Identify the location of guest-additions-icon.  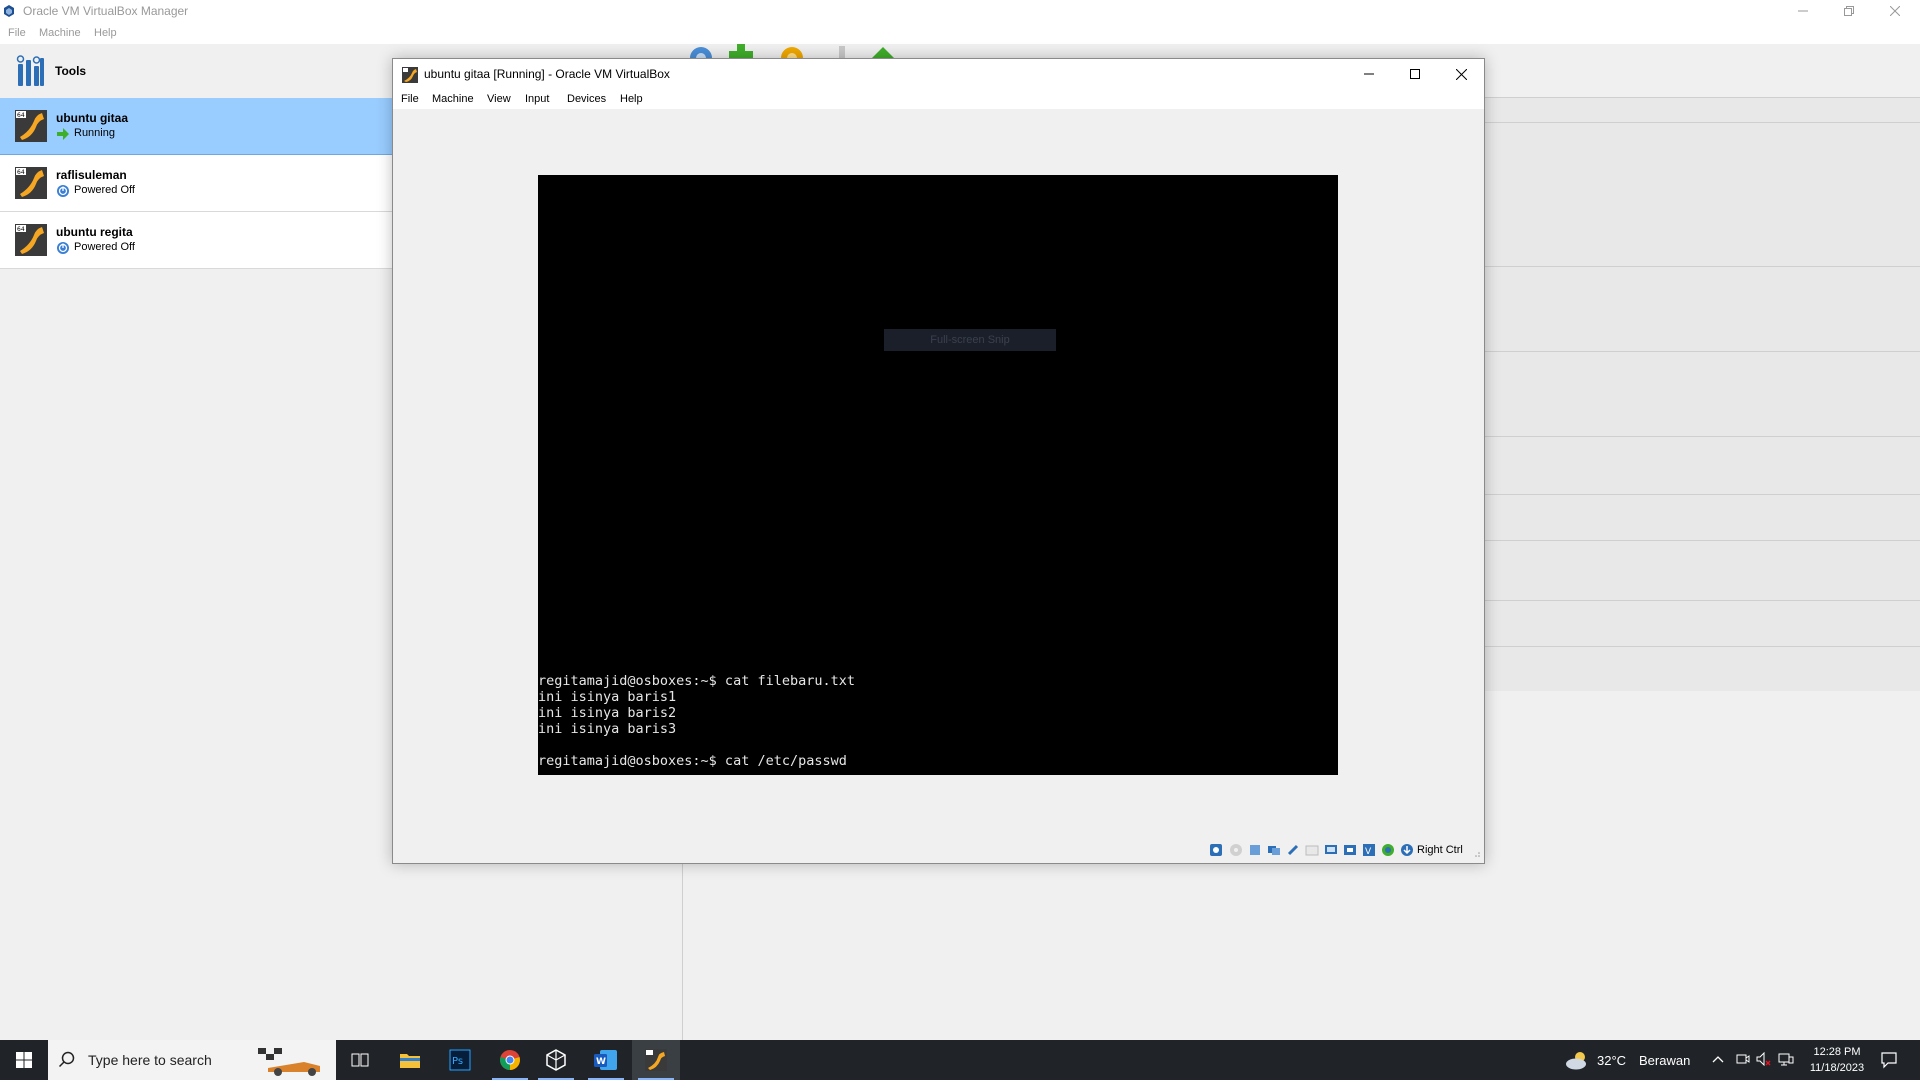
(1388, 850).